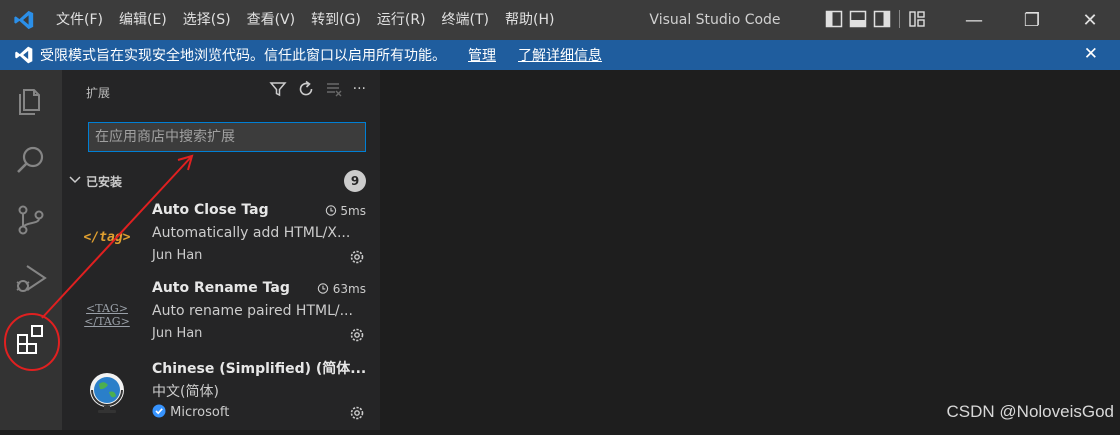 This screenshot has width=1120, height=435. What do you see at coordinates (31, 250) in the screenshot?
I see `activity-bar` at bounding box center [31, 250].